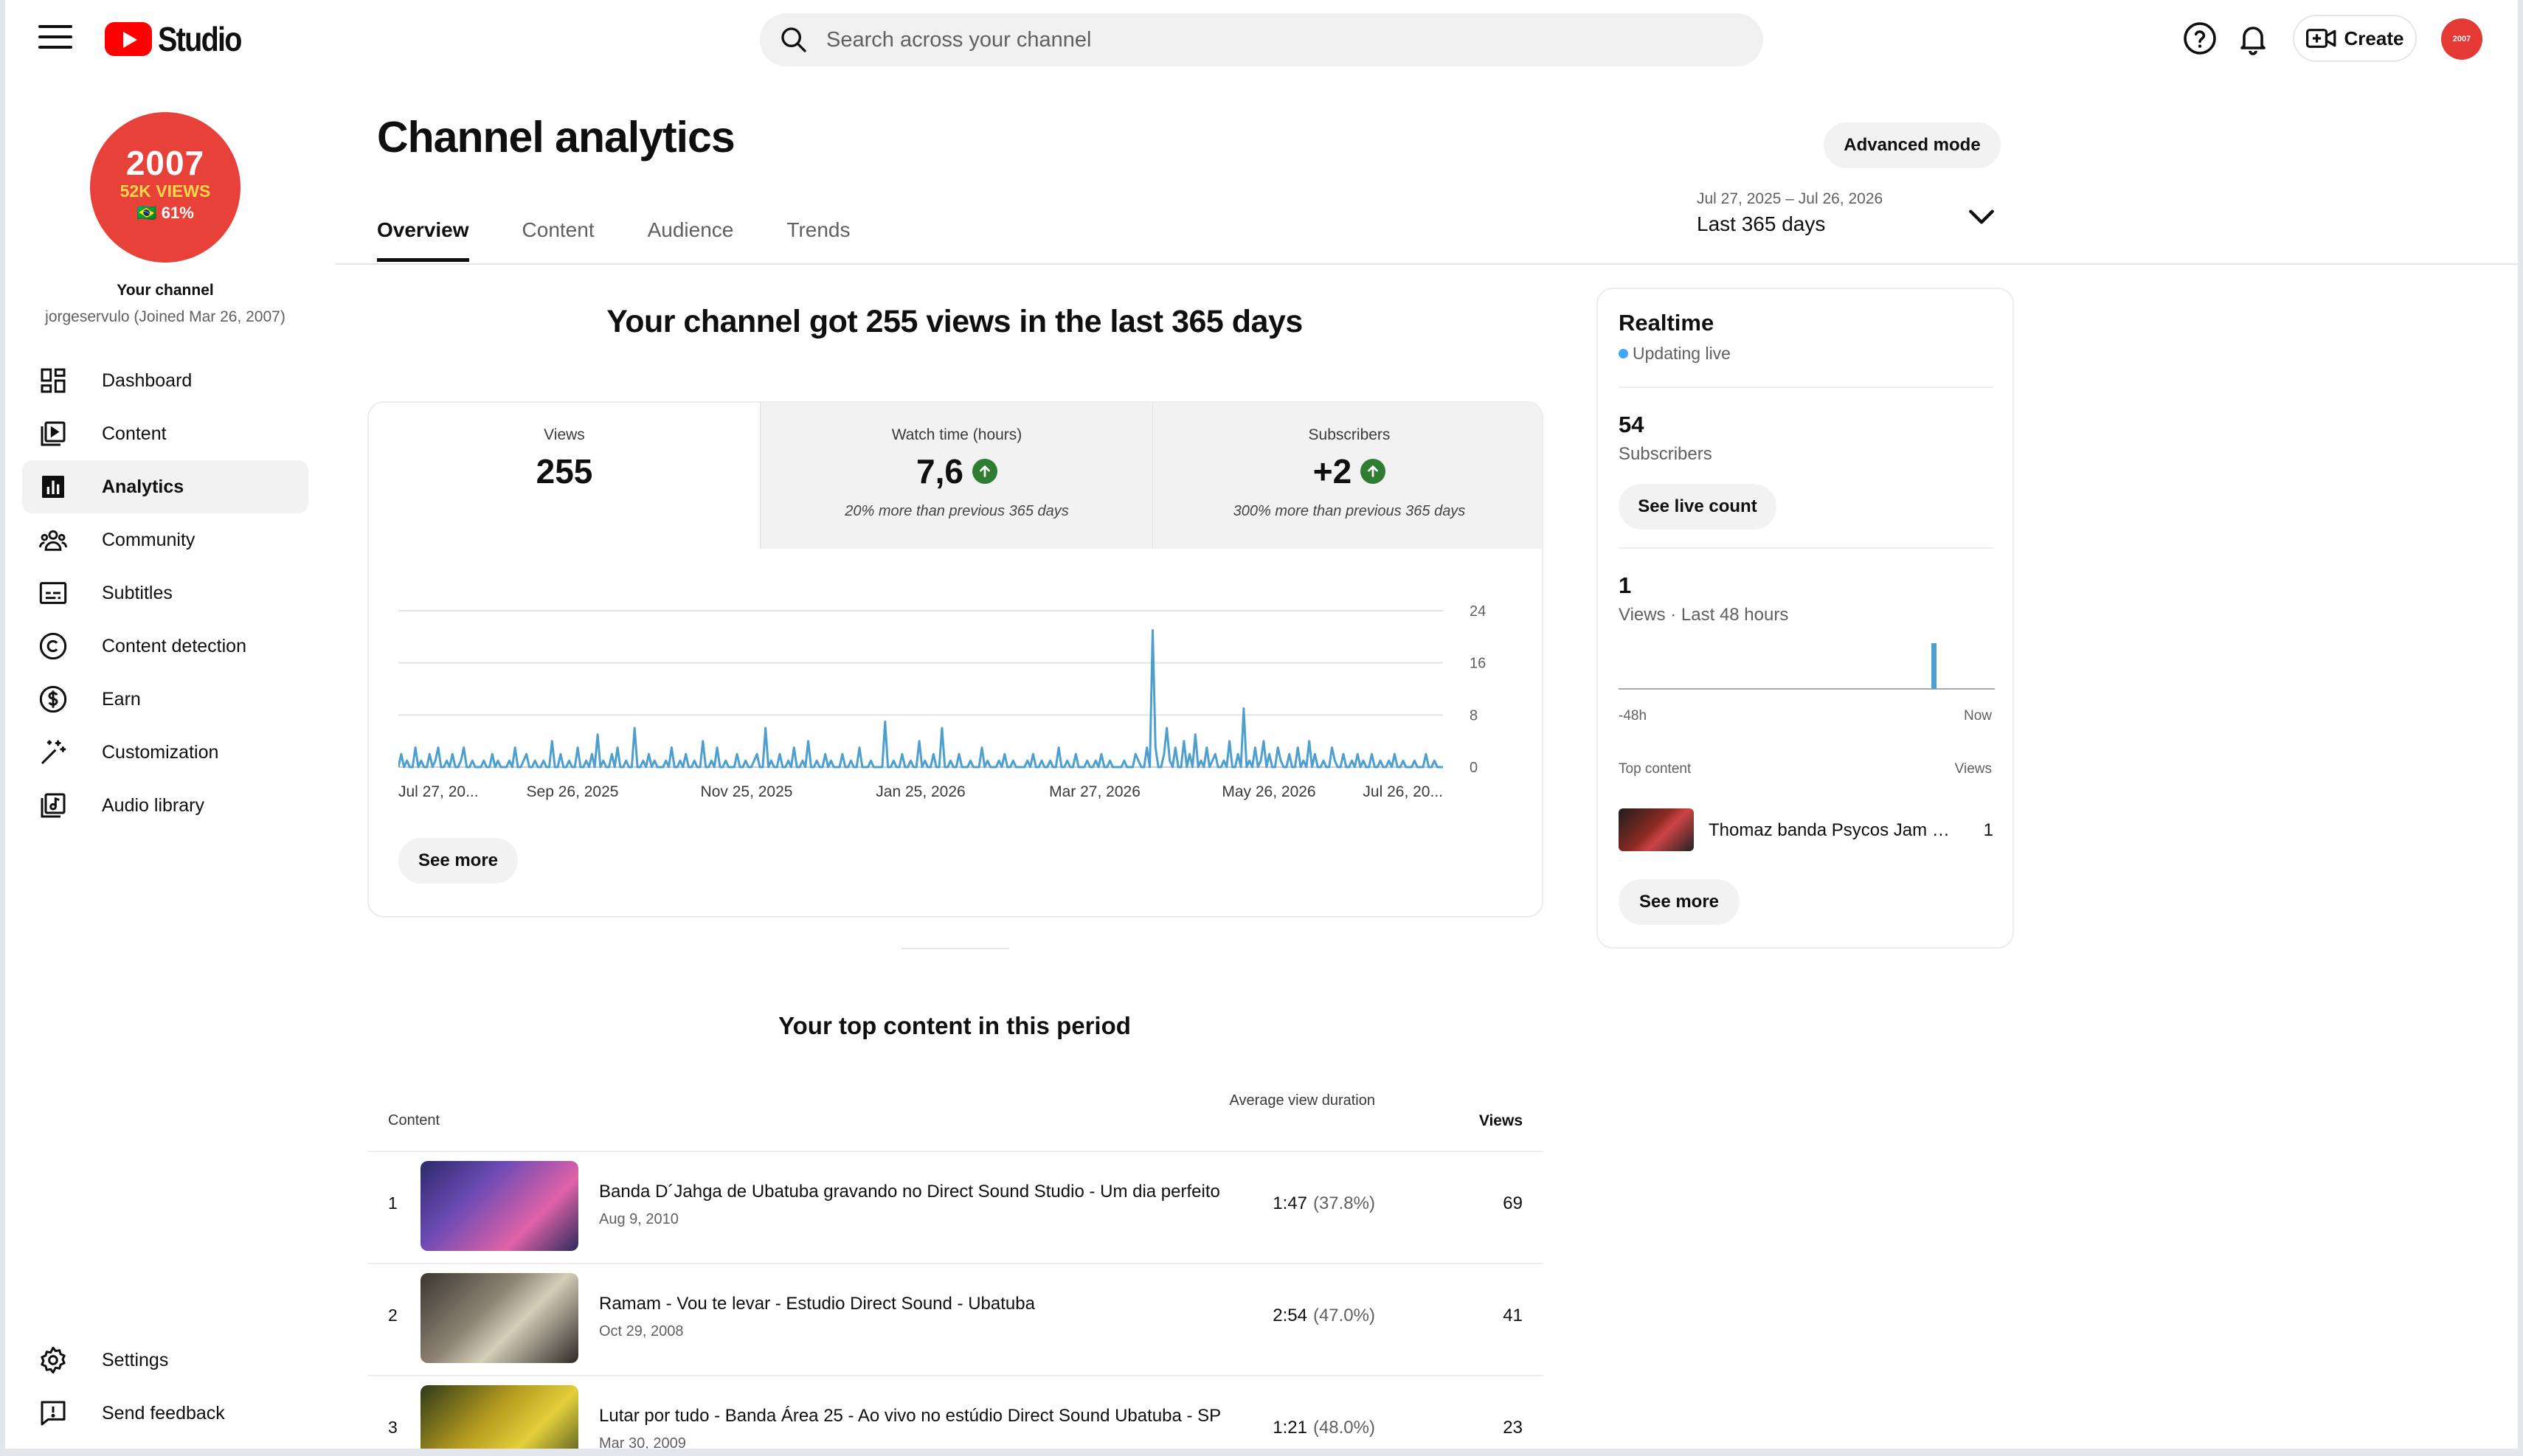 The width and height of the screenshot is (2523, 1456). What do you see at coordinates (53, 487) in the screenshot?
I see `analytics-icon` at bounding box center [53, 487].